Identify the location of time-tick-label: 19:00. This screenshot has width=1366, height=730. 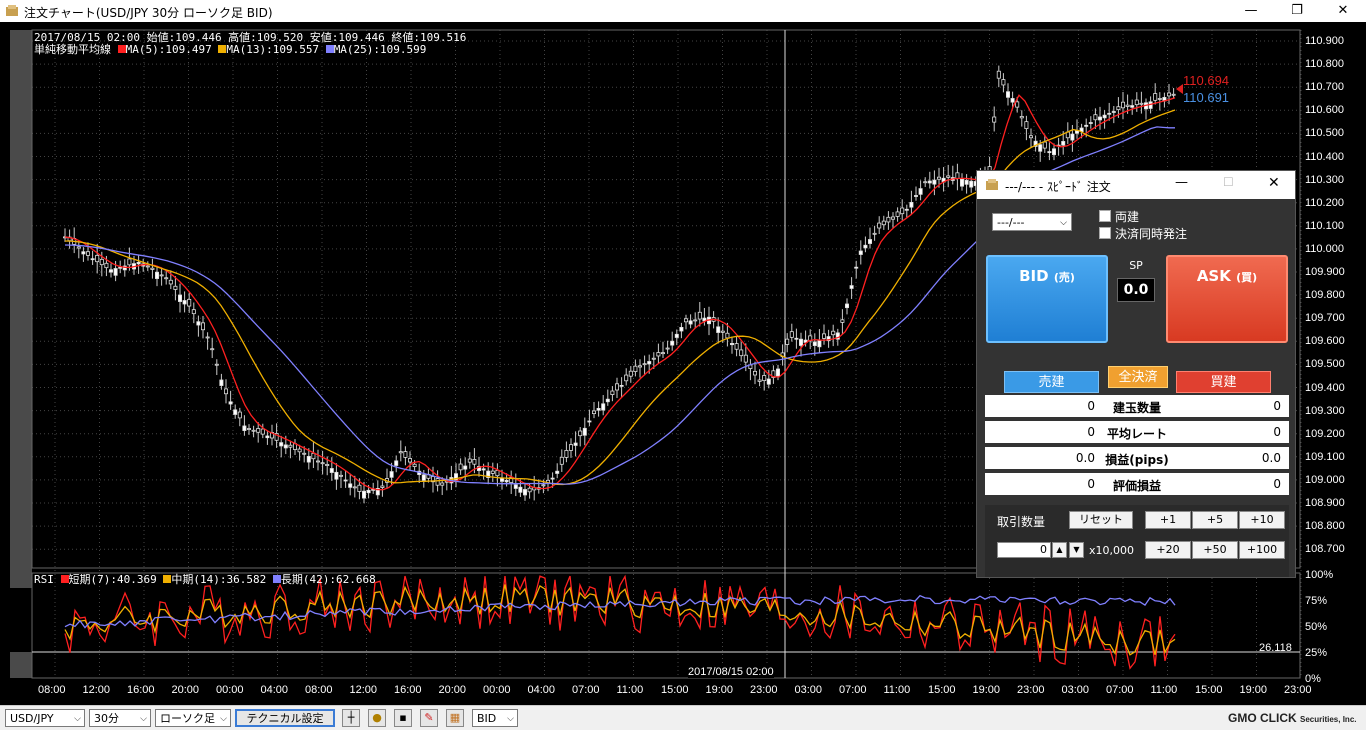
(719, 690).